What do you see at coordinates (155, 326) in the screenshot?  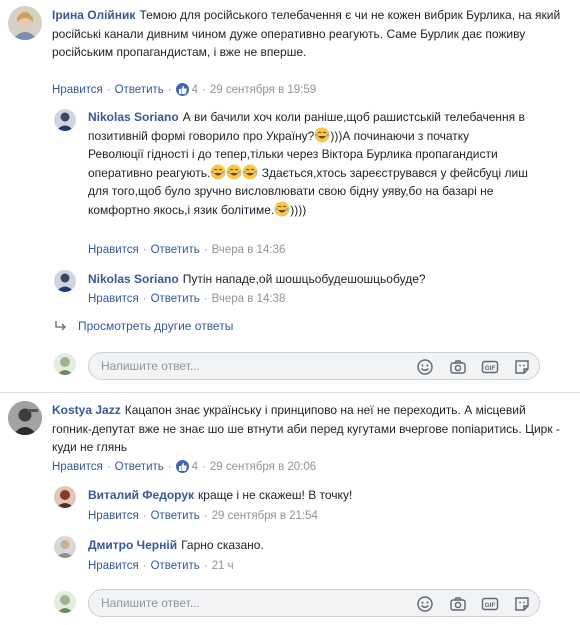 I see `view-more-replies-label: Просмотреть другие ответы` at bounding box center [155, 326].